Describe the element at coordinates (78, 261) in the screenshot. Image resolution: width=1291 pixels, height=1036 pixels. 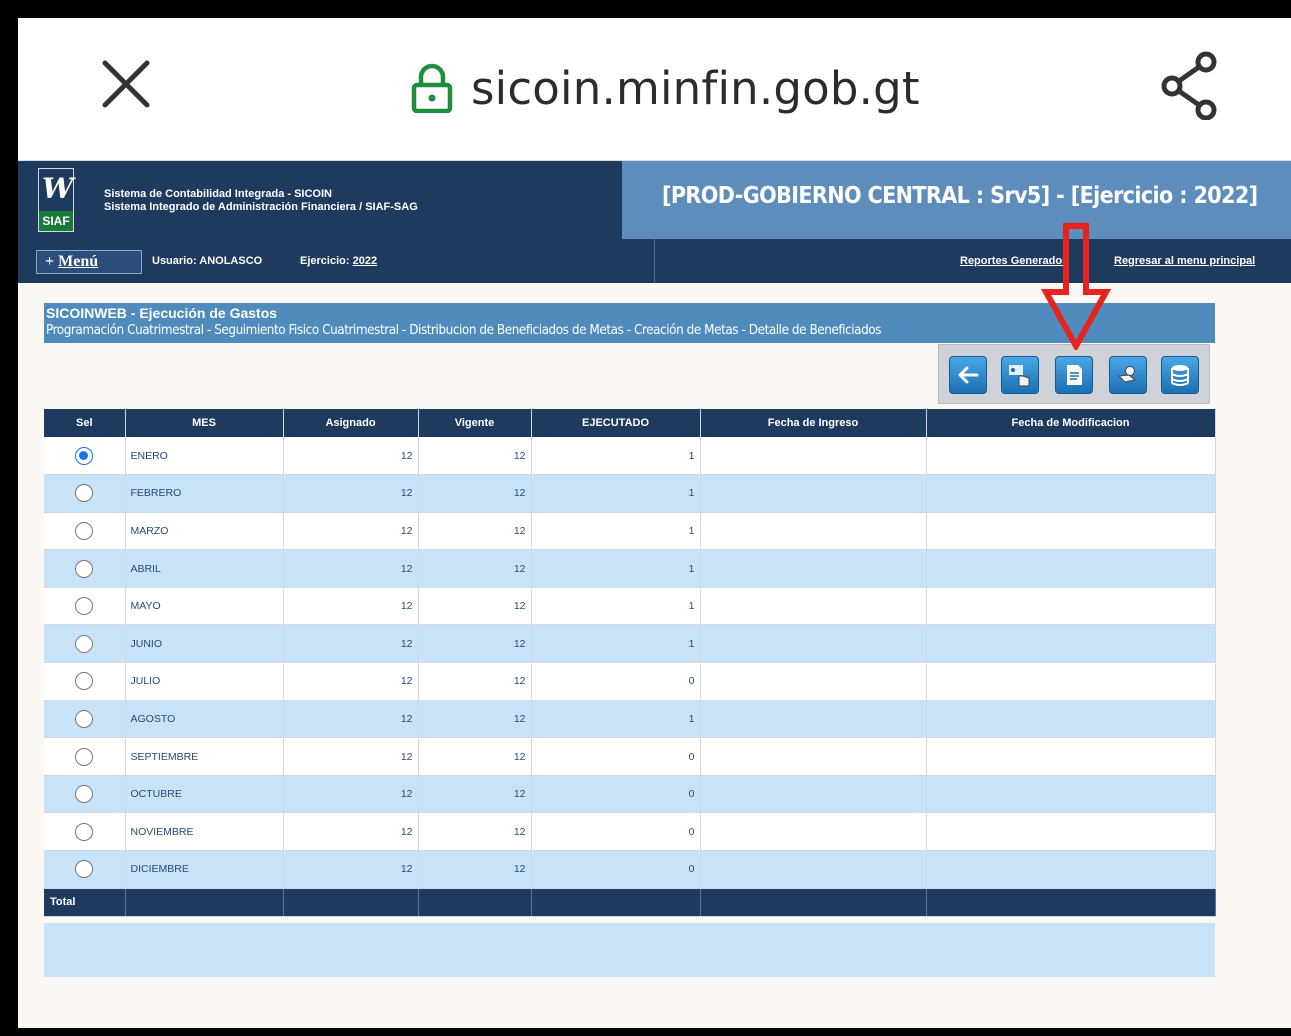
I see `menu-label: Menú` at that location.